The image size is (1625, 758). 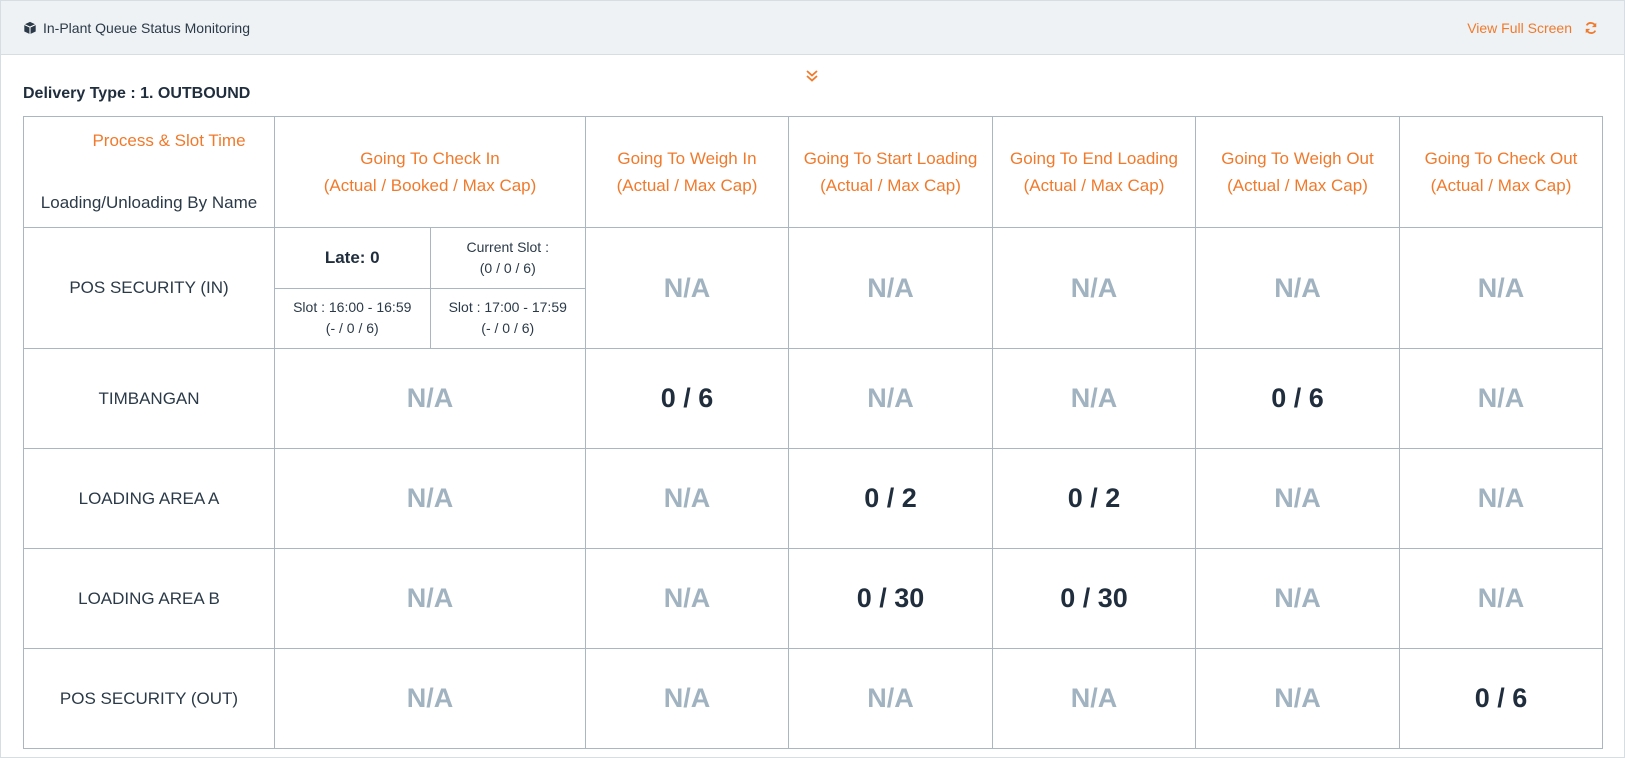 I want to click on table-row: TIMBANGAN N/A 0 / 6 N/A N/A 0 / 6 N/A, so click(x=813, y=398).